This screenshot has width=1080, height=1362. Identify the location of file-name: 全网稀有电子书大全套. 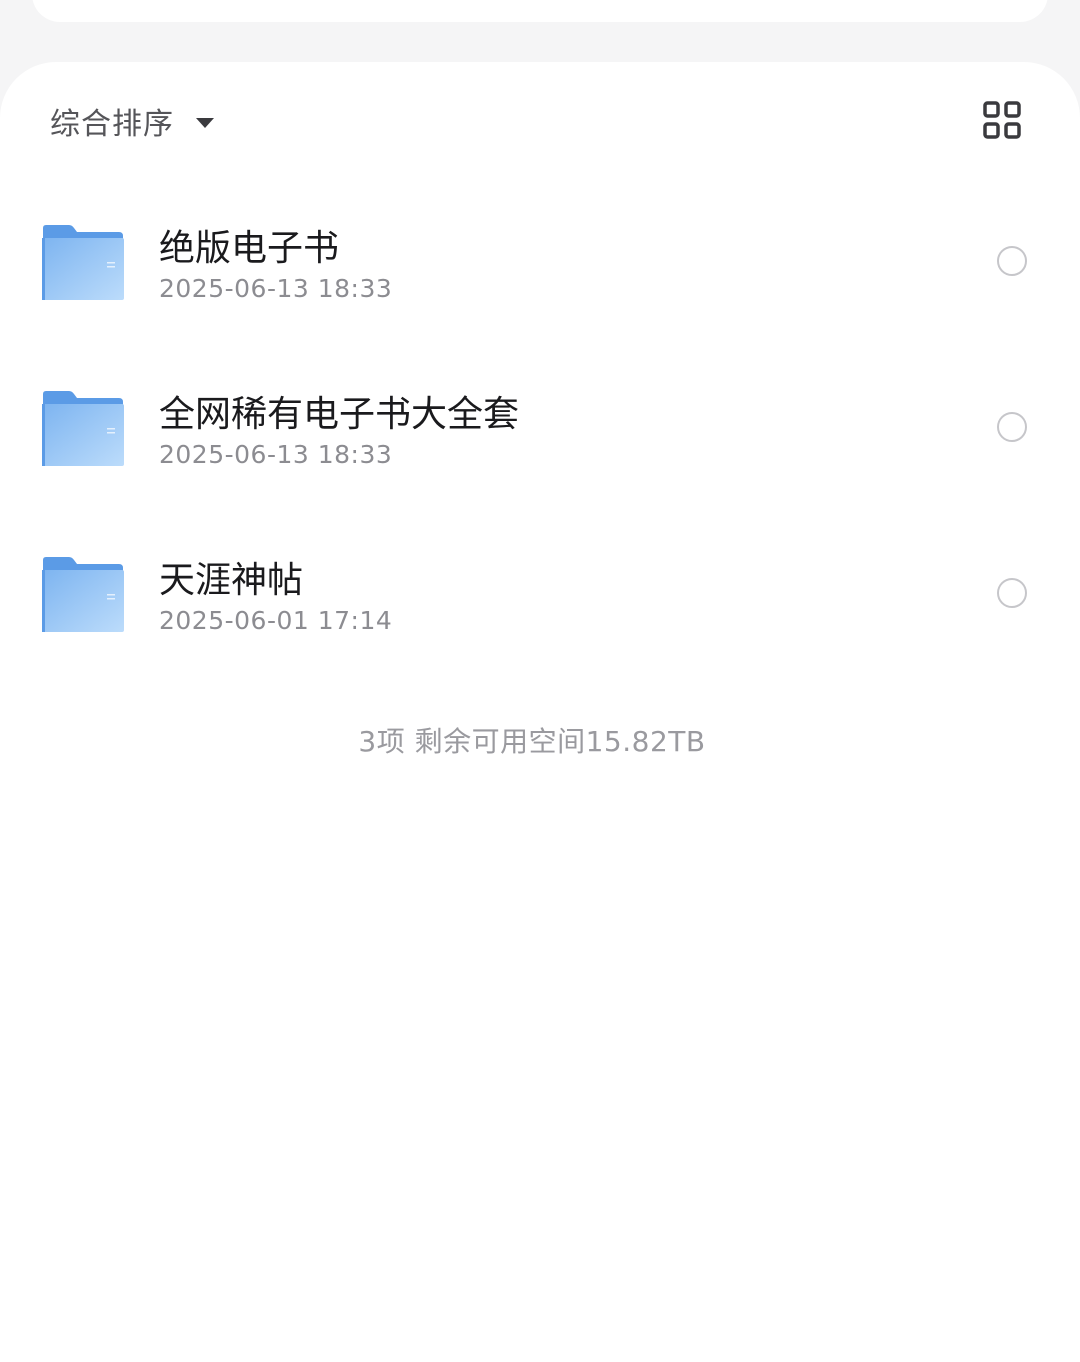
(339, 414).